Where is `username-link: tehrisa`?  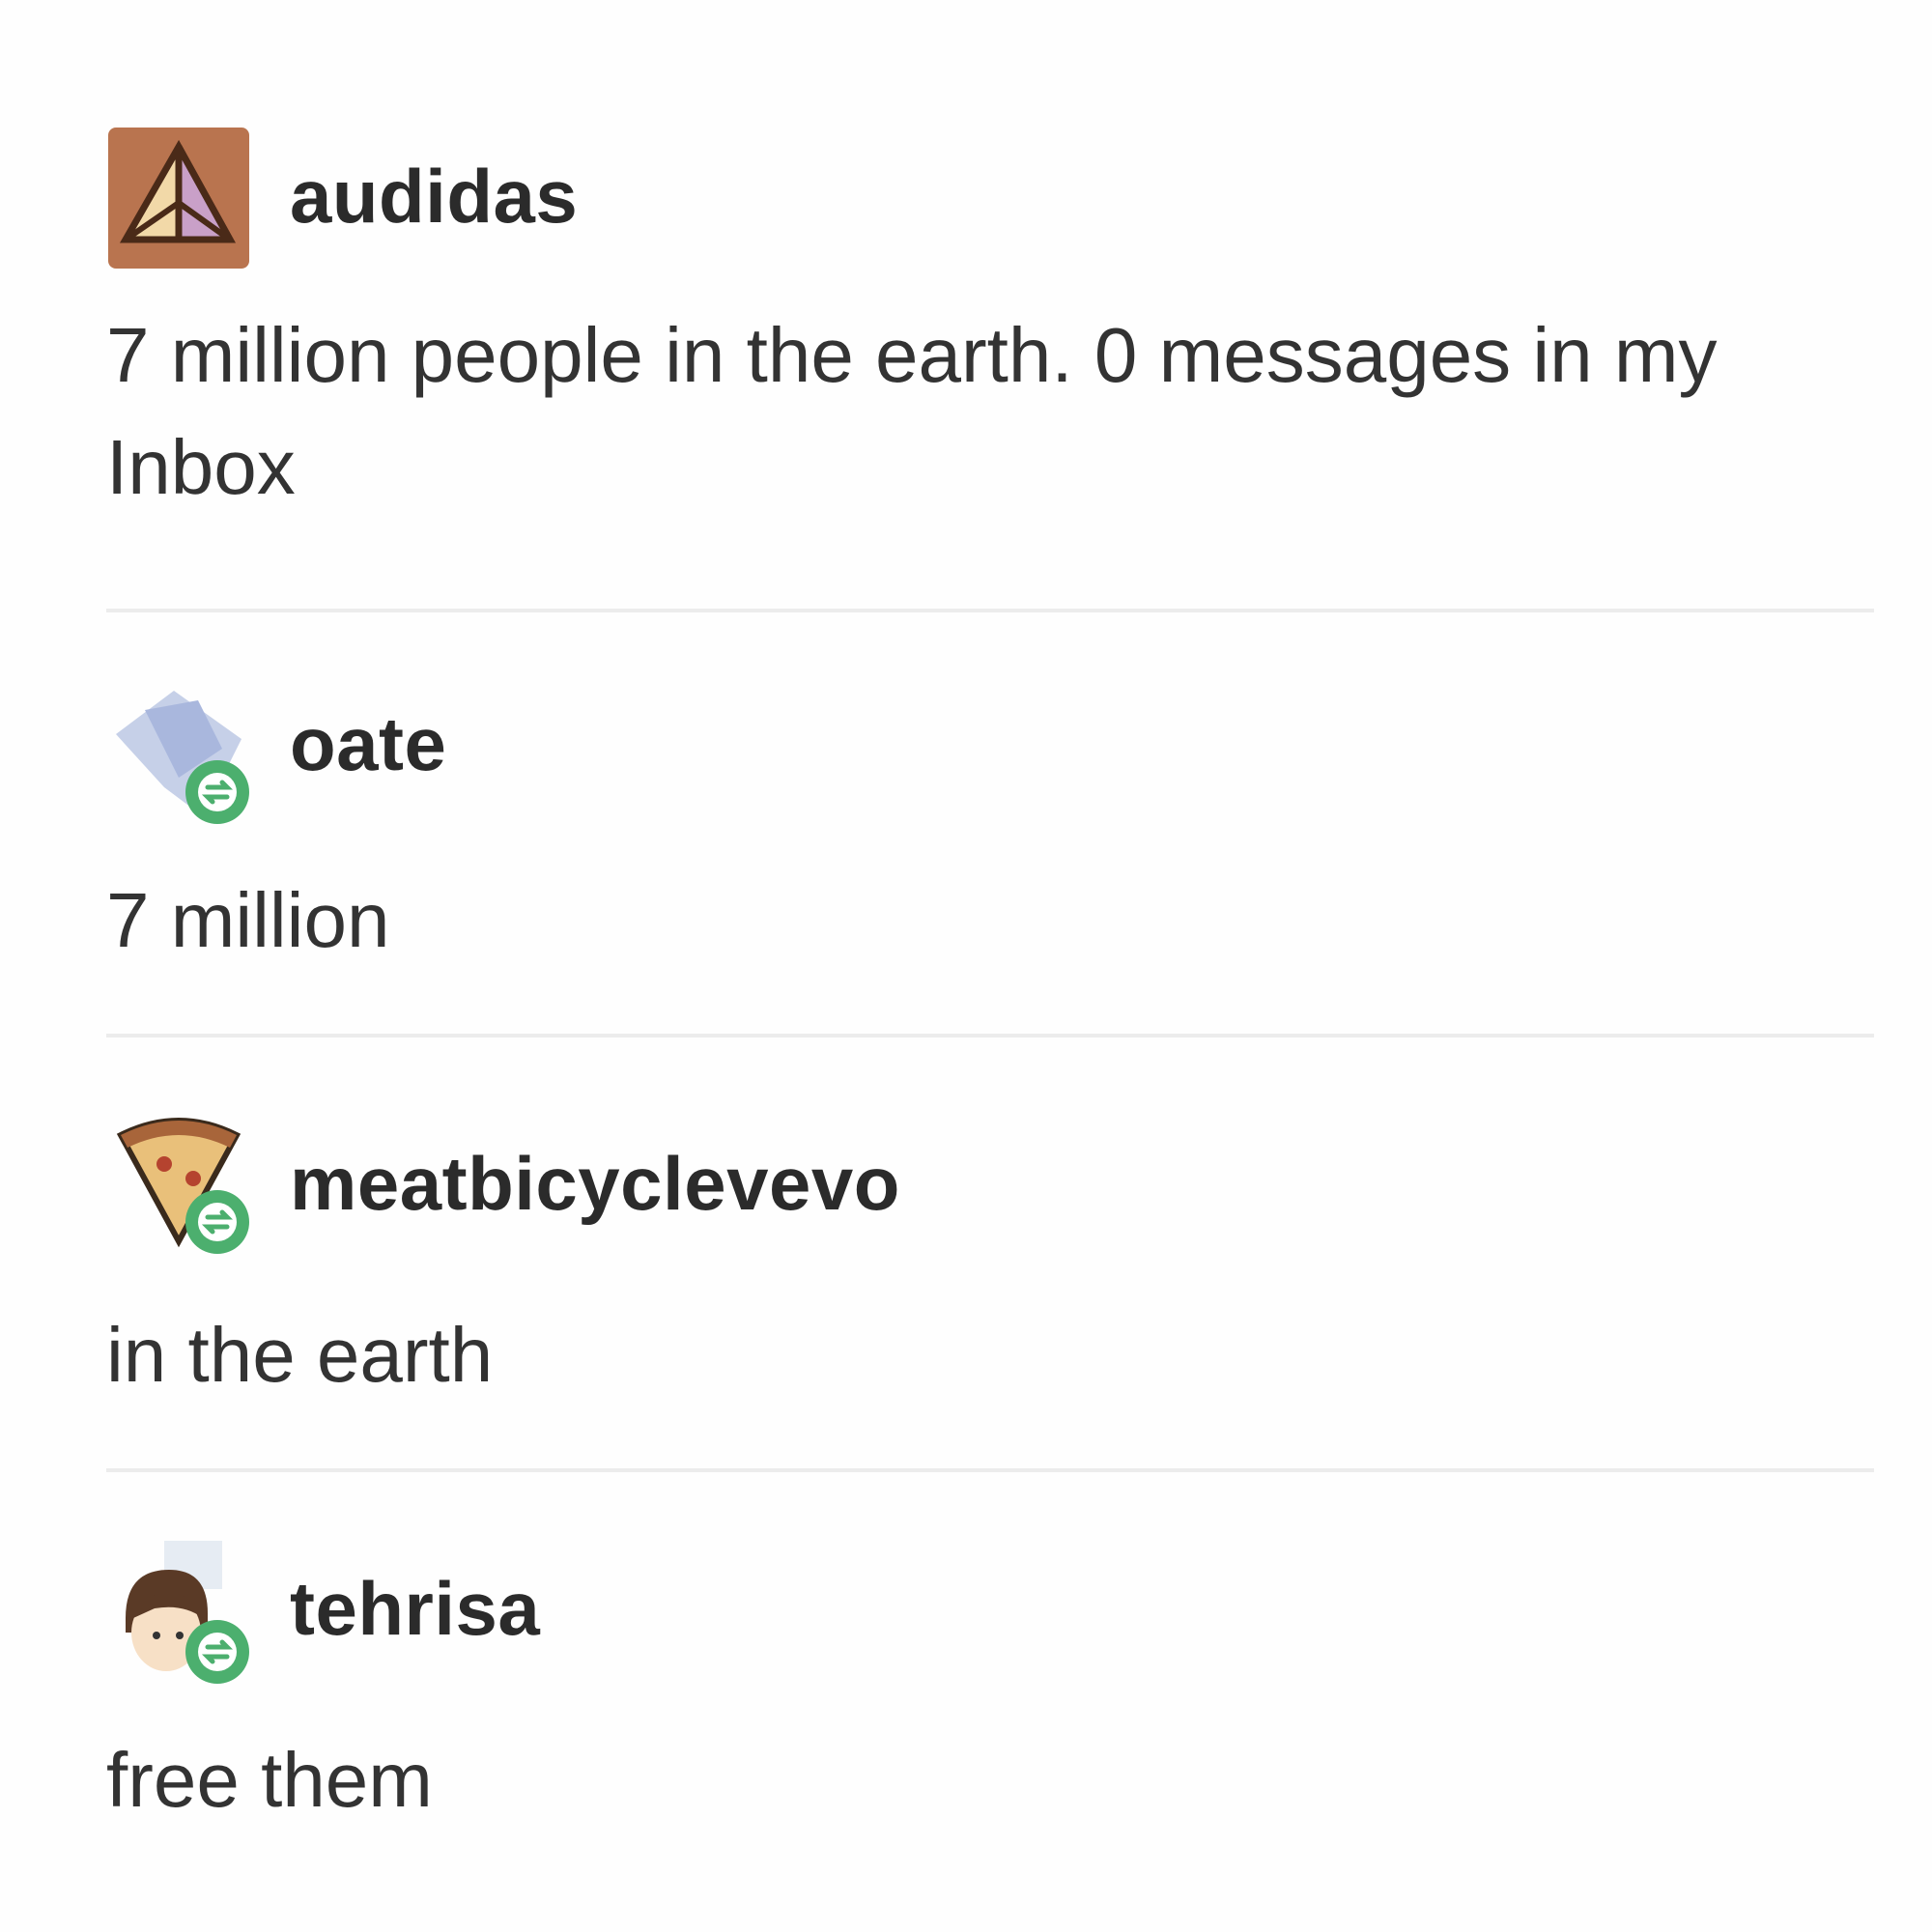
username-link: tehrisa is located at coordinates (415, 1609).